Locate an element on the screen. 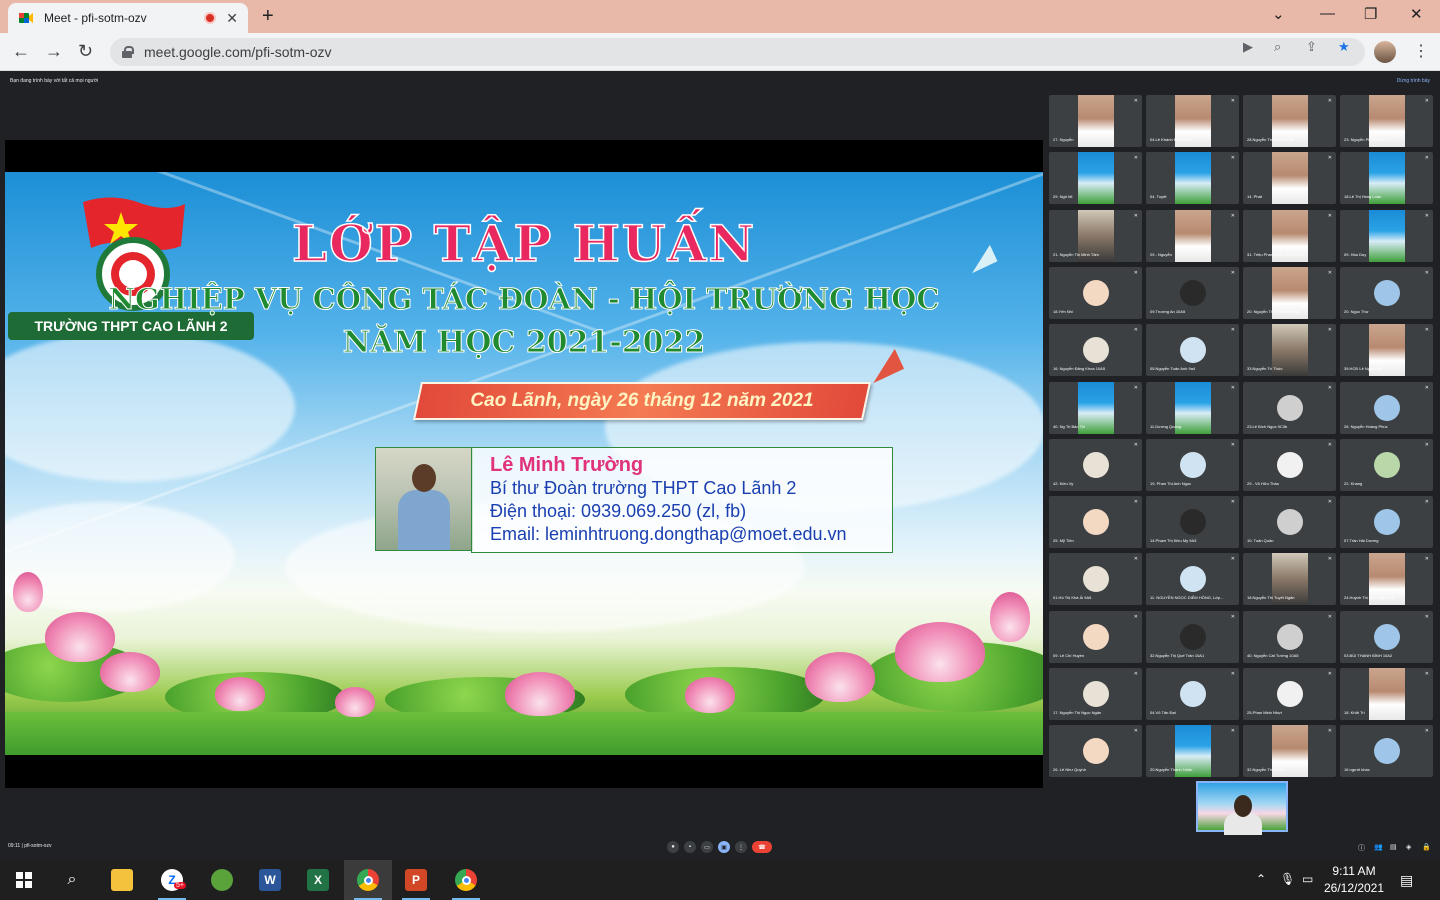 This screenshot has height=900, width=1440. participant-tile: ✕ 29 - Võ Hữu Thảo is located at coordinates (1289, 464).